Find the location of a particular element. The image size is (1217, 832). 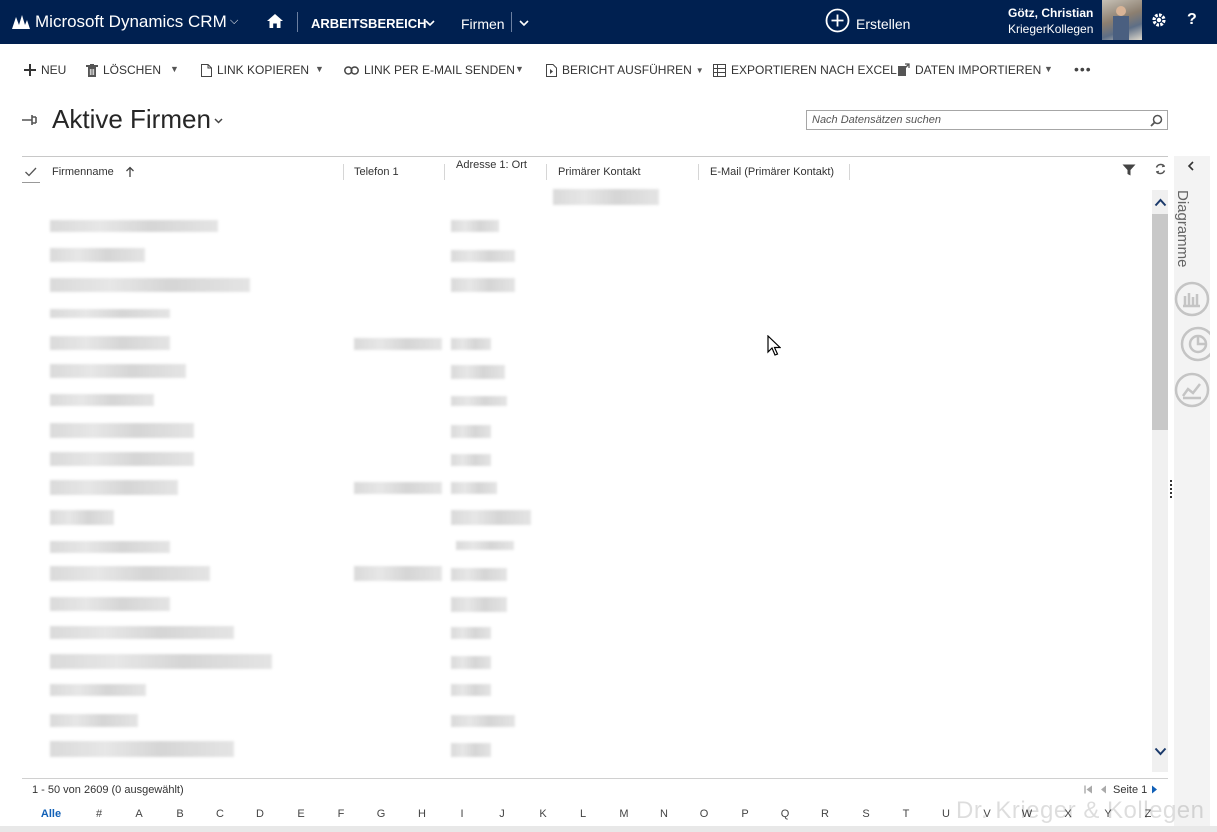

run-report-button: BERICHT AUSFÜHREN ▼ is located at coordinates (625, 70).